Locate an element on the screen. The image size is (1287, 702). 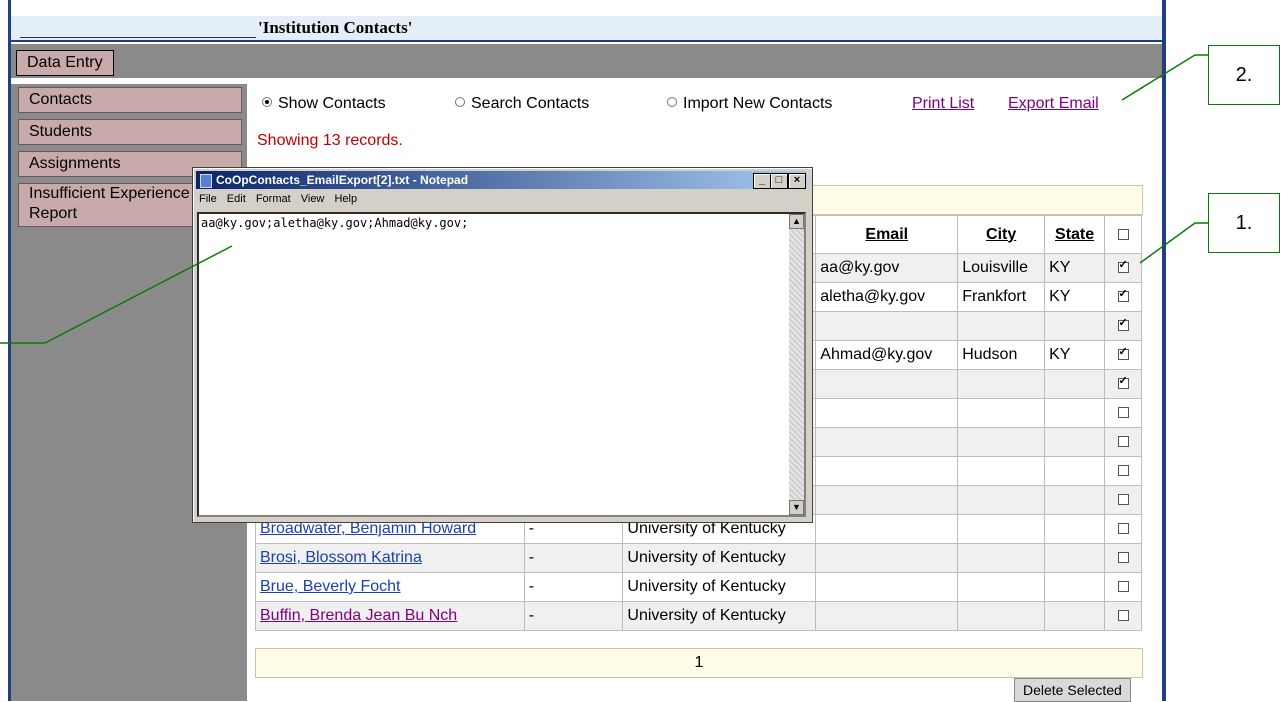
callout-1: 1. is located at coordinates (1244, 223).